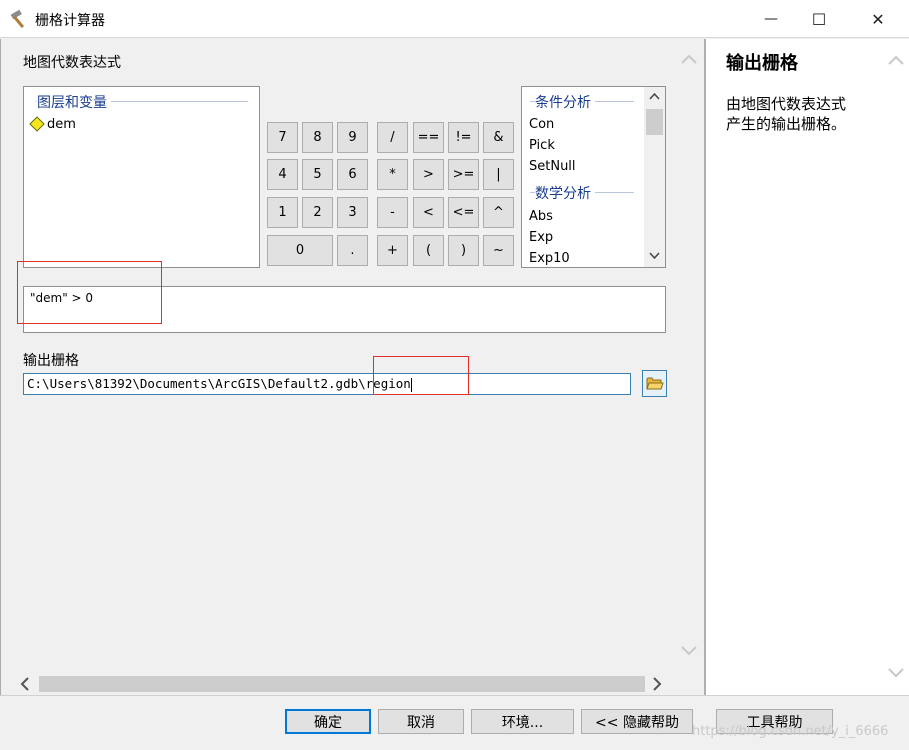 Image resolution: width=909 pixels, height=750 pixels. What do you see at coordinates (428, 137) in the screenshot?
I see `key-equal: ==` at bounding box center [428, 137].